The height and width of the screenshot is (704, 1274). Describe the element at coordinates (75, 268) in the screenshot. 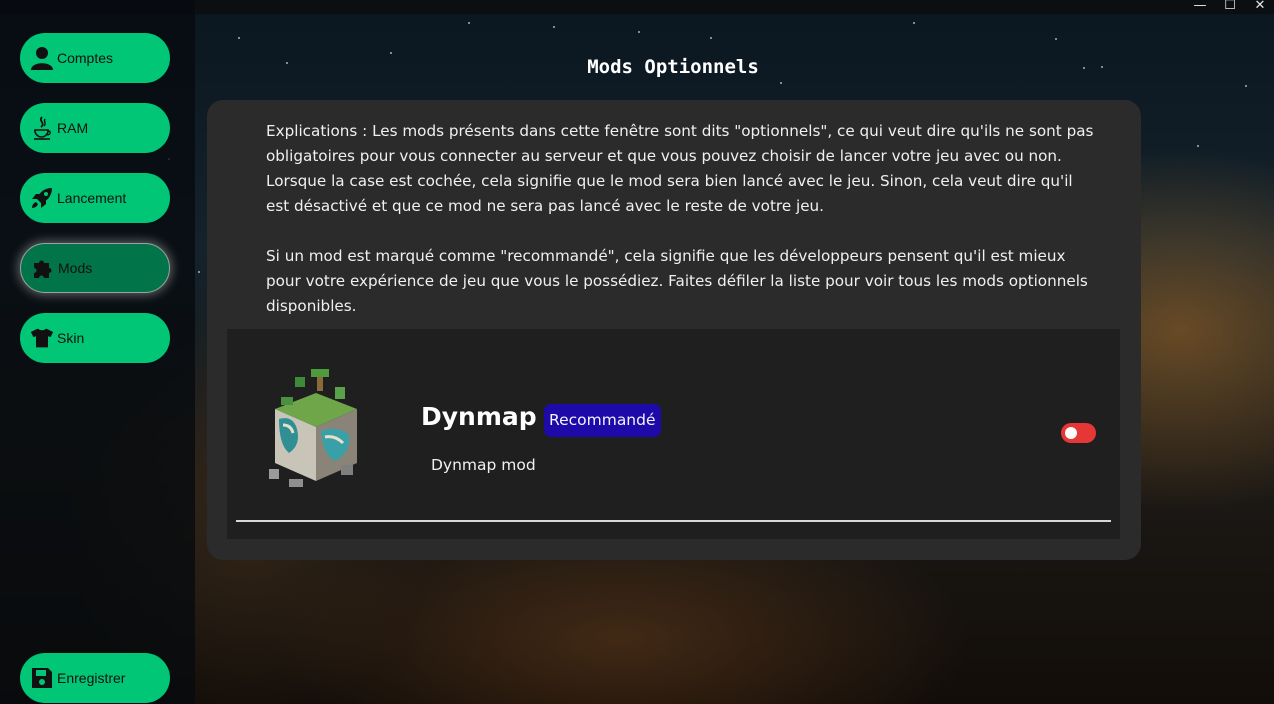

I see `sidebar-item-label: Mods` at that location.